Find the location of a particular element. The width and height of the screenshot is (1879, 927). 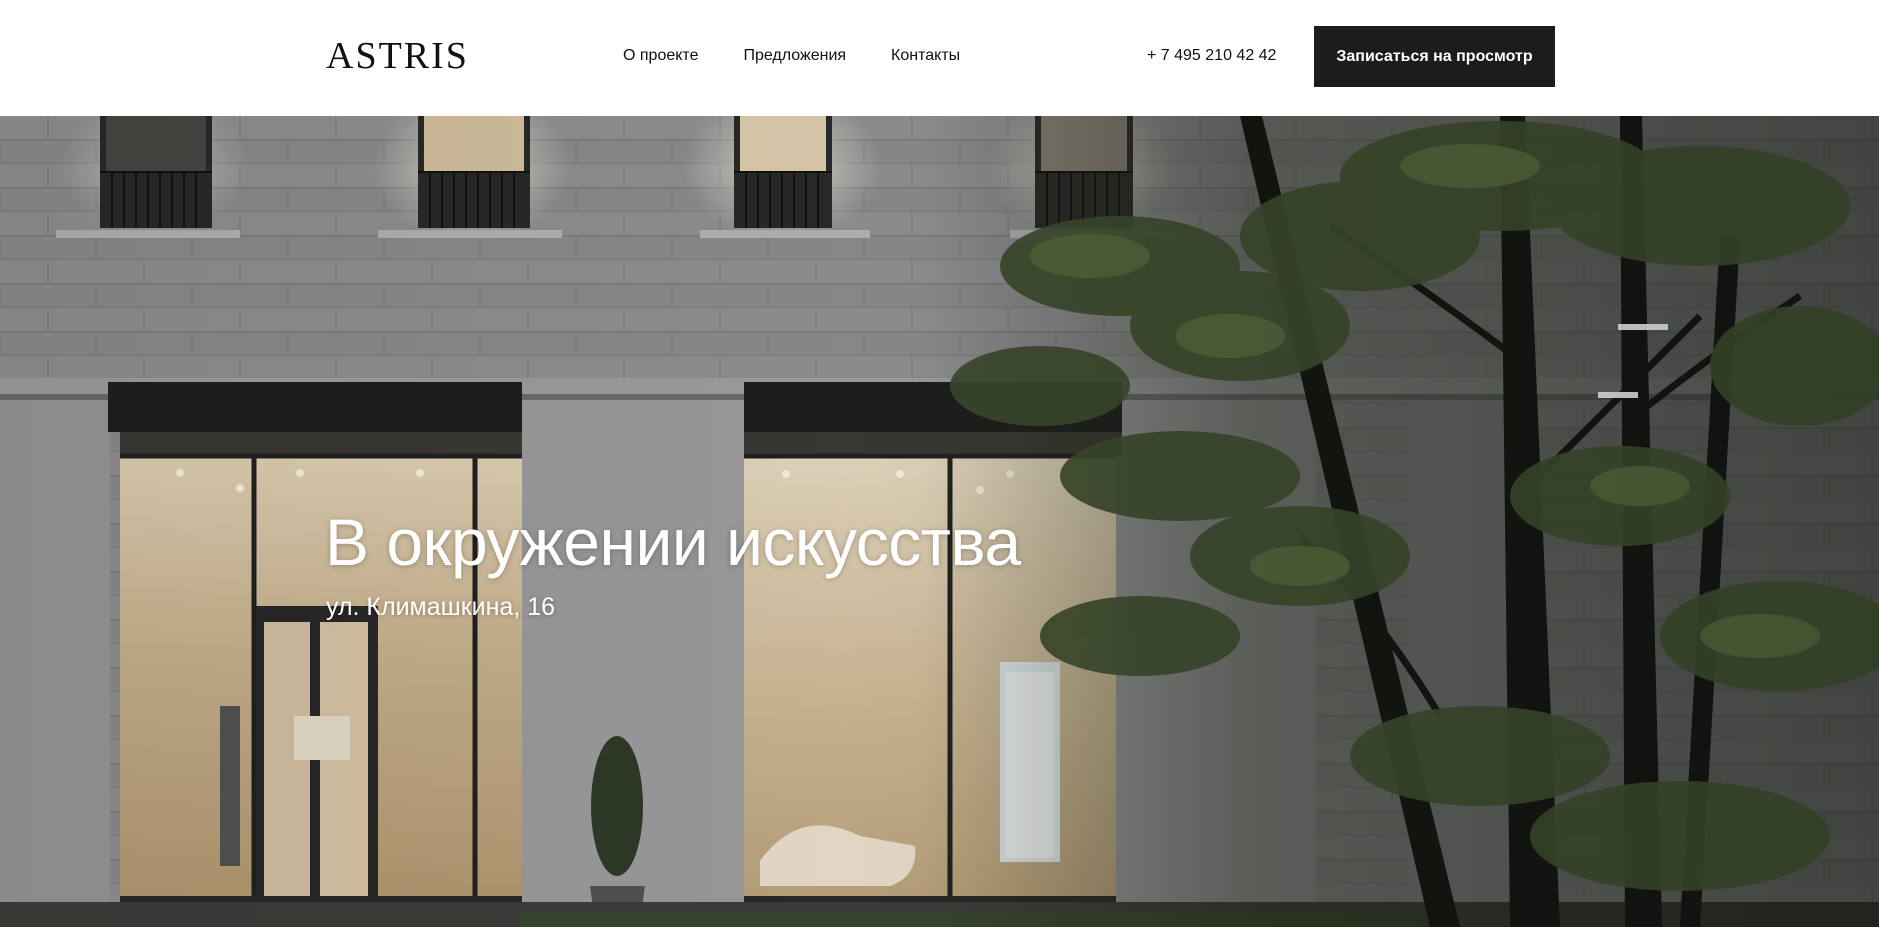

nav-link-about: О проекте is located at coordinates (660, 56).